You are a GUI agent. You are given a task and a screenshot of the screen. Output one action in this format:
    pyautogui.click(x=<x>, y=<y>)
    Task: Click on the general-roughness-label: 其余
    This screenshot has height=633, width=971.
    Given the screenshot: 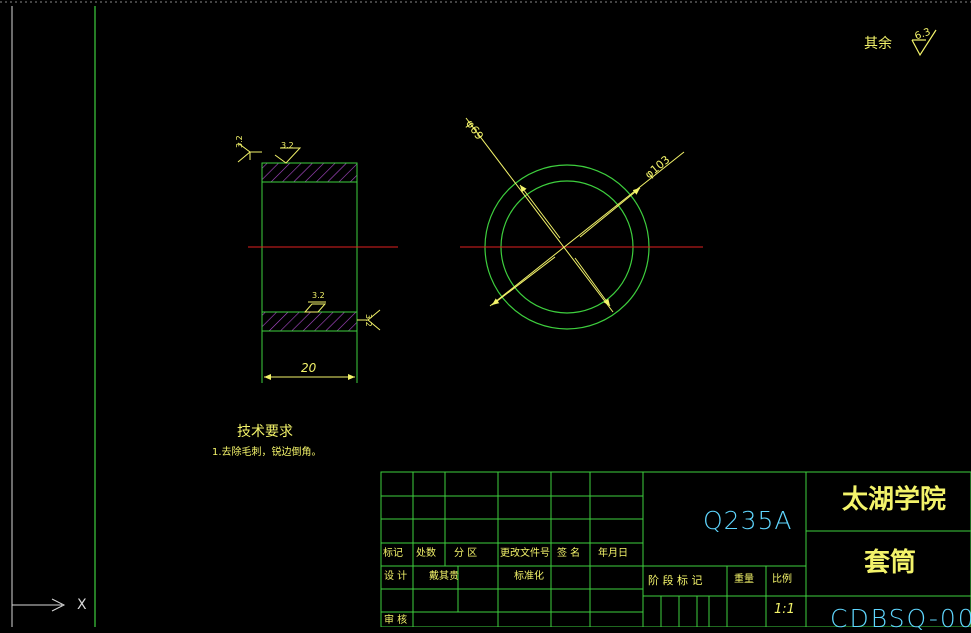 What is the action you would take?
    pyautogui.click(x=878, y=44)
    